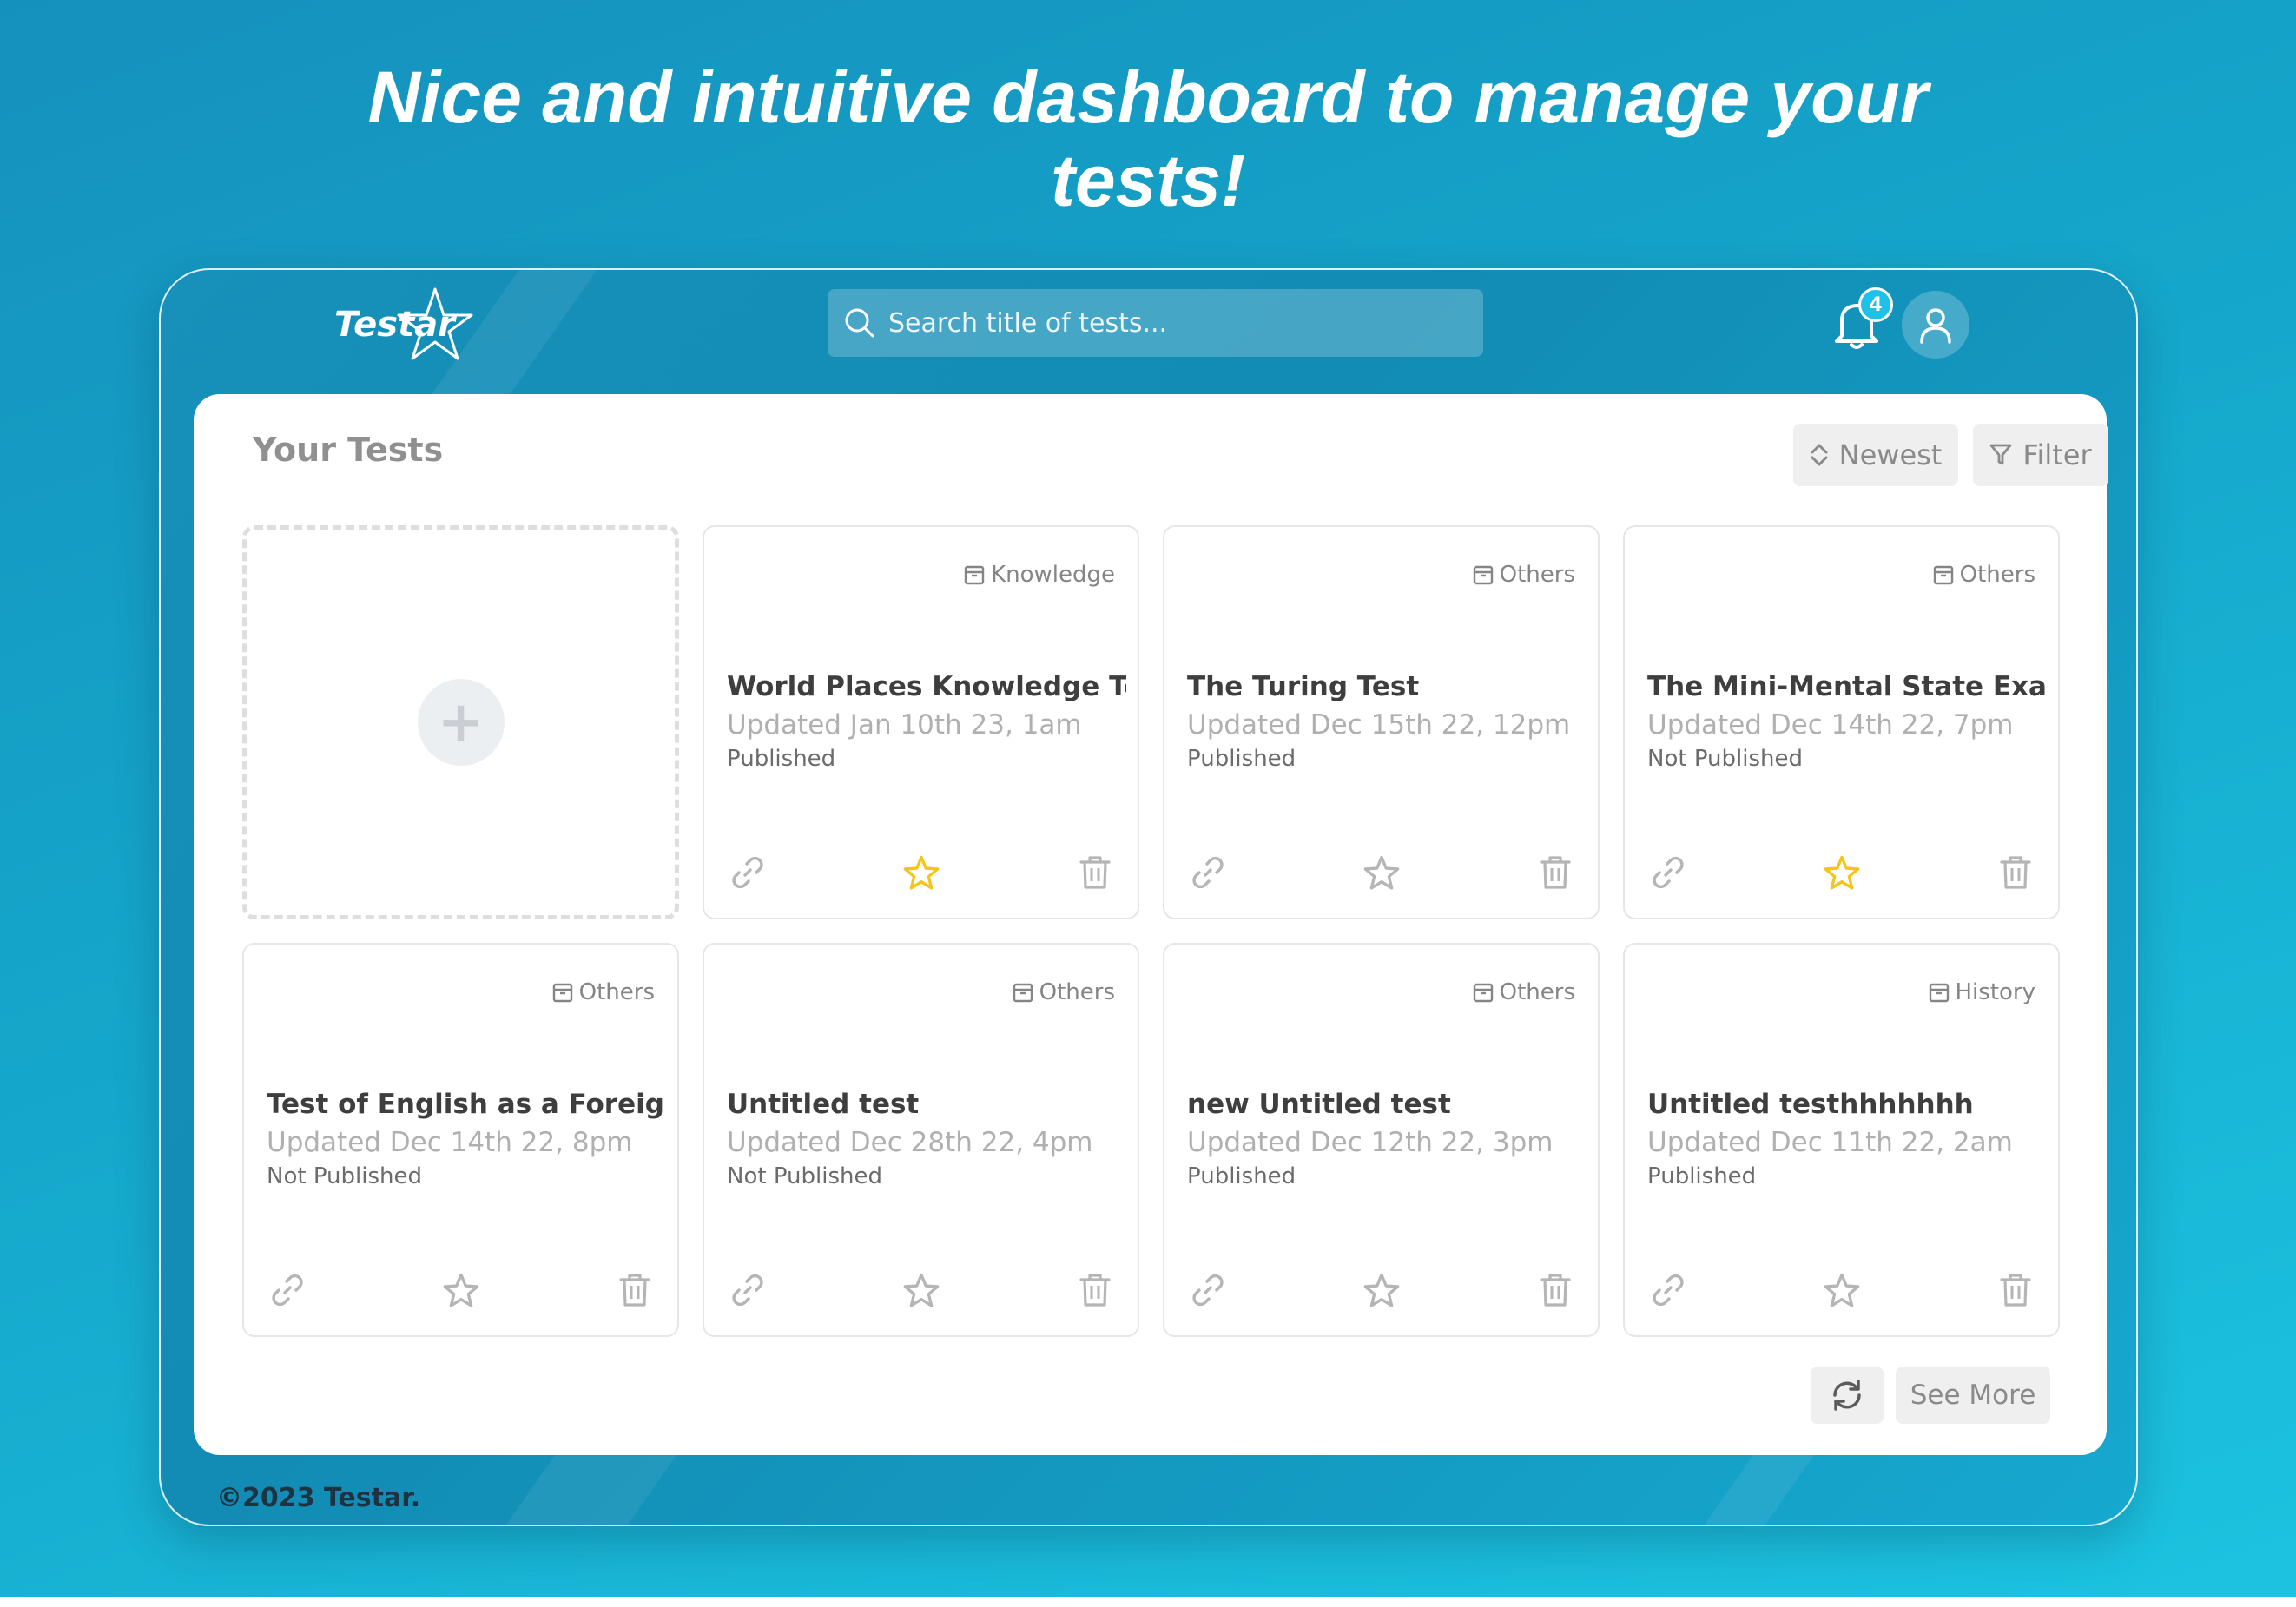 The height and width of the screenshot is (1607, 2296). I want to click on see-more-button: See More, so click(1973, 1396).